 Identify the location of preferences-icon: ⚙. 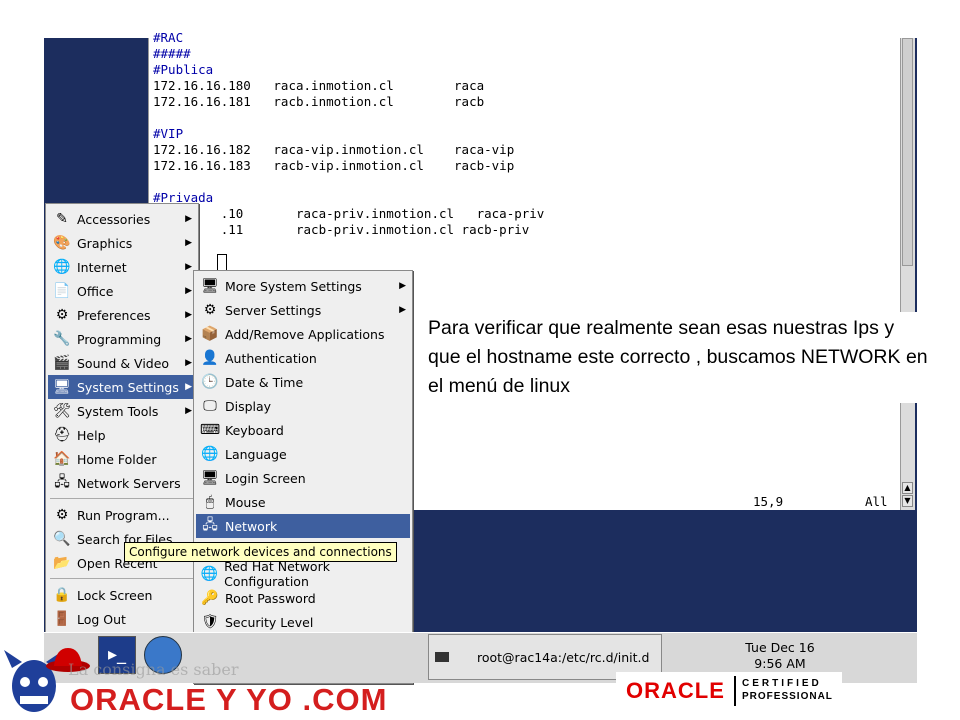
(62, 315).